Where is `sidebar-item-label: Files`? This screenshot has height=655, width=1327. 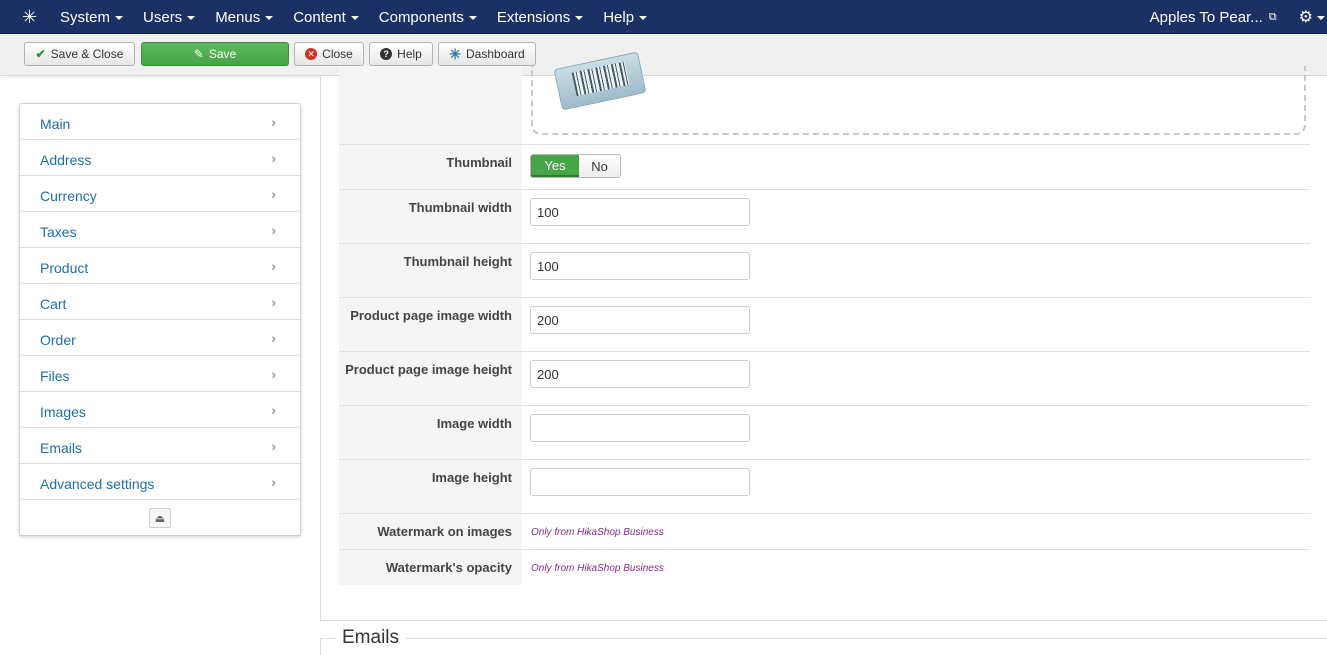
sidebar-item-label: Files is located at coordinates (55, 375).